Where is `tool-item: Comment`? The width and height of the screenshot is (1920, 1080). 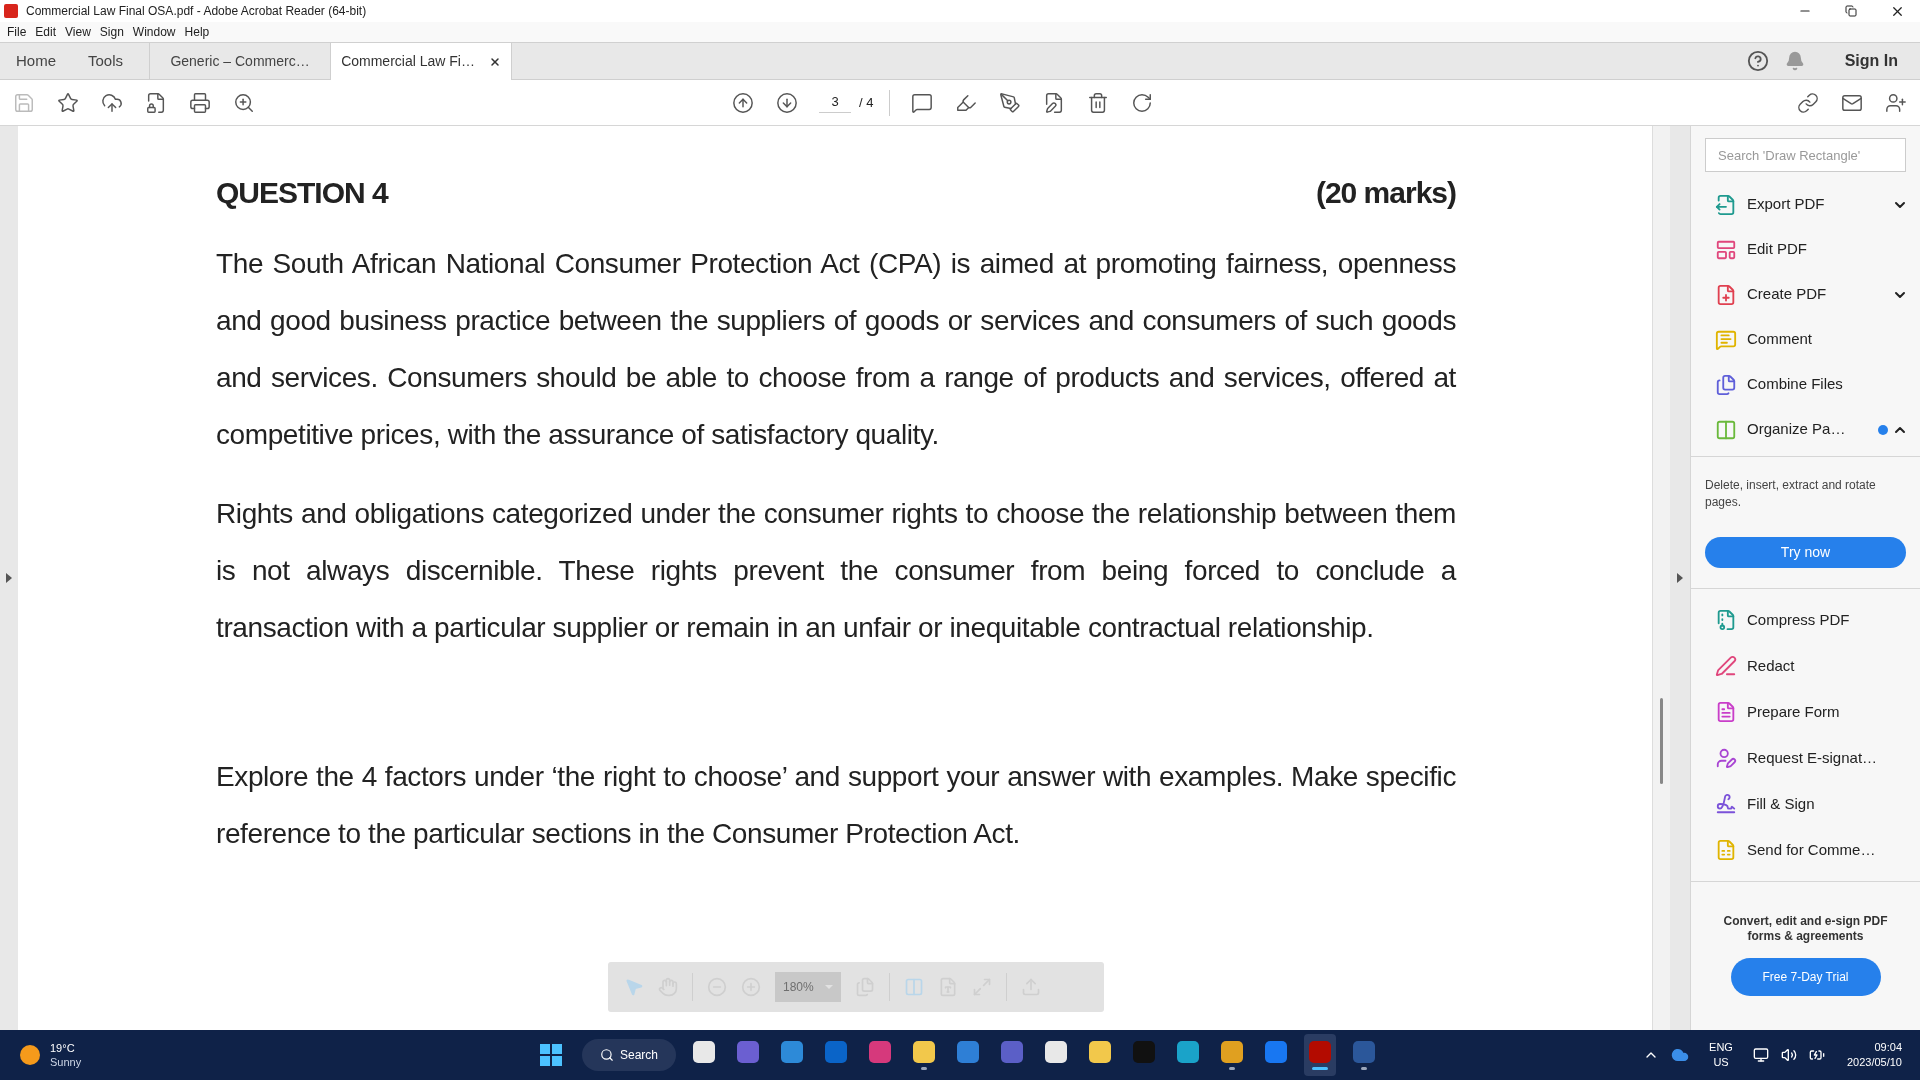
tool-item: Comment is located at coordinates (1805, 339).